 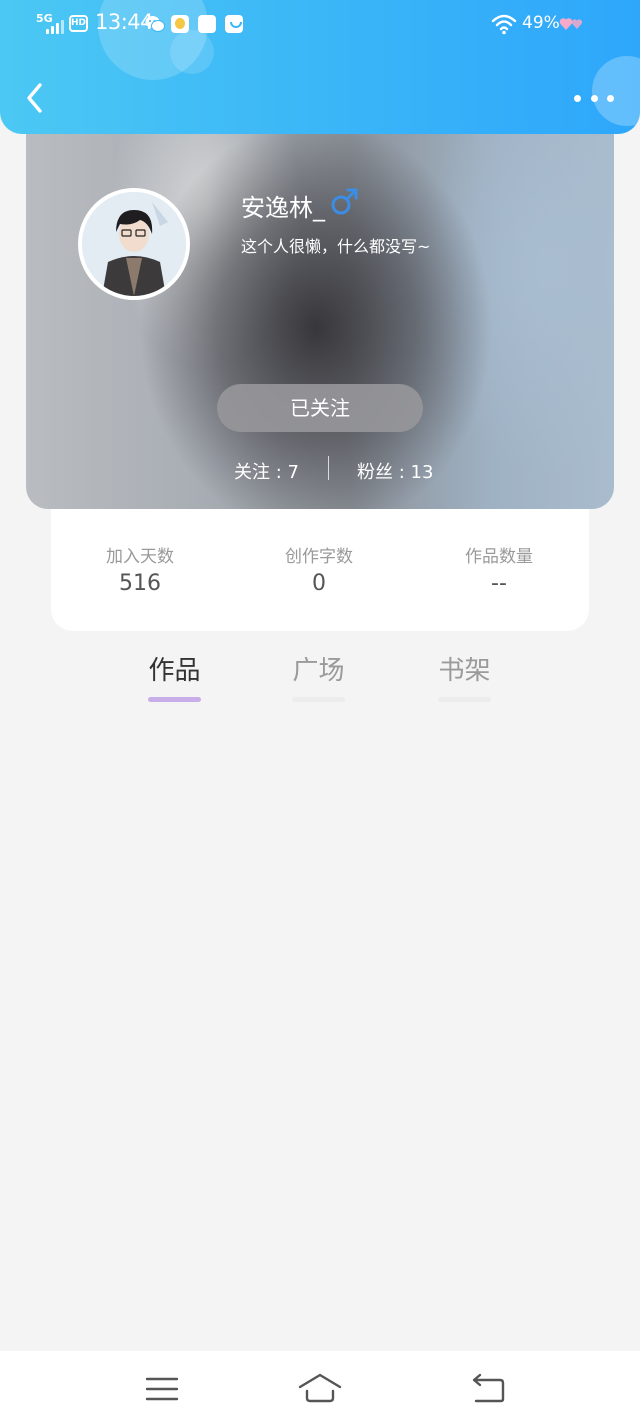 I want to click on follow-counts: 关注 : 7 粉丝 : 13, so click(x=320, y=469).